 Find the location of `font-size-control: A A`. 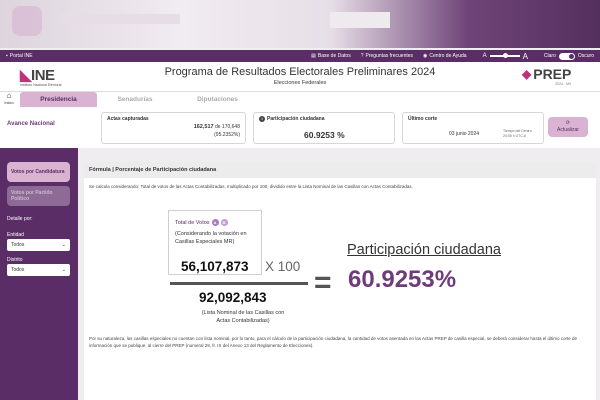

font-size-control: A A is located at coordinates (505, 56).